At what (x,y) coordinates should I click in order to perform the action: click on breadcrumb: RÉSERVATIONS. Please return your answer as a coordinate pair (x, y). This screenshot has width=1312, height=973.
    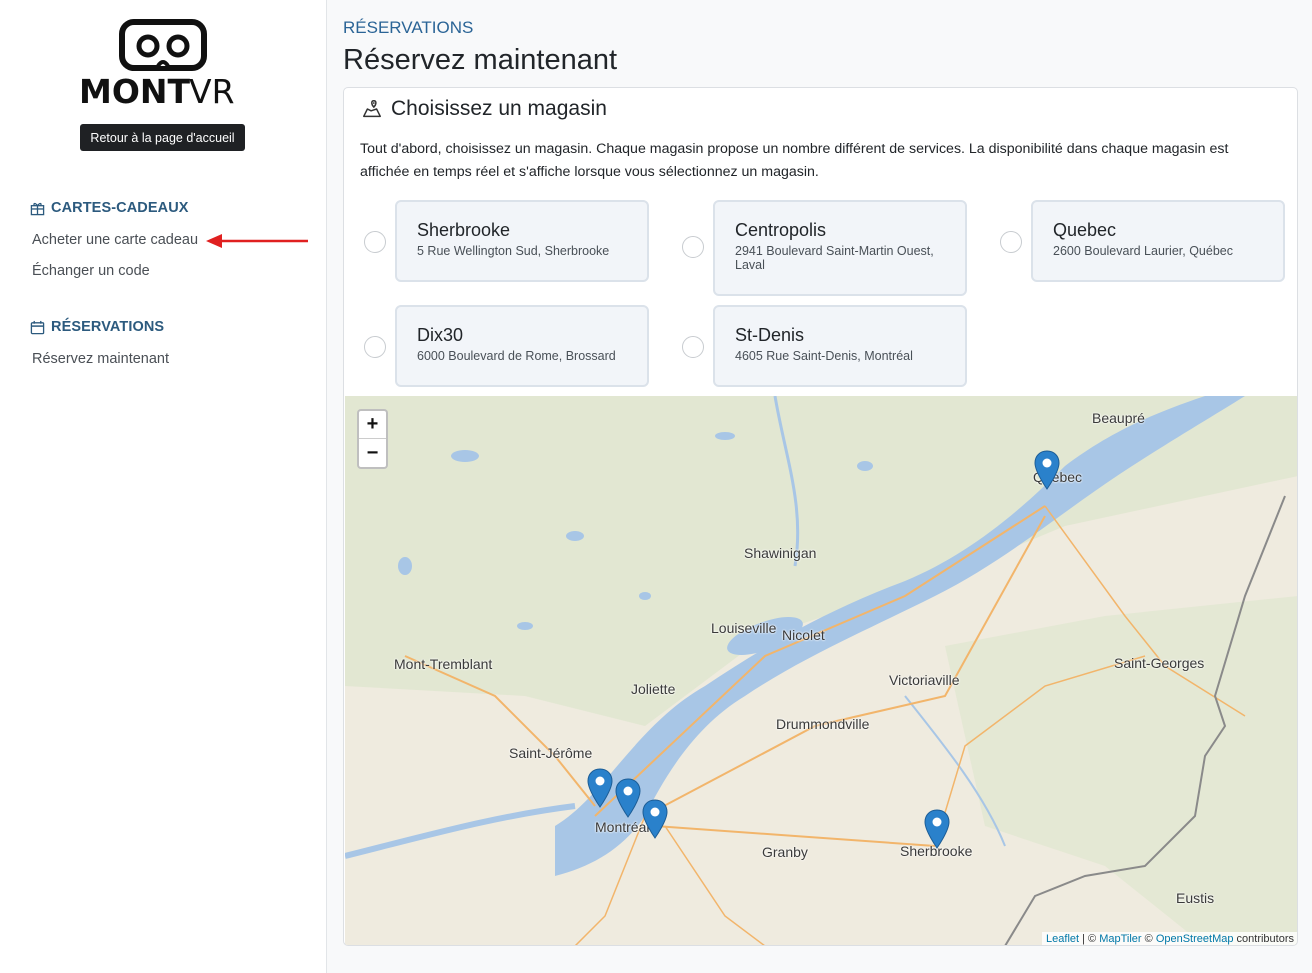
    Looking at the image, I should click on (408, 27).